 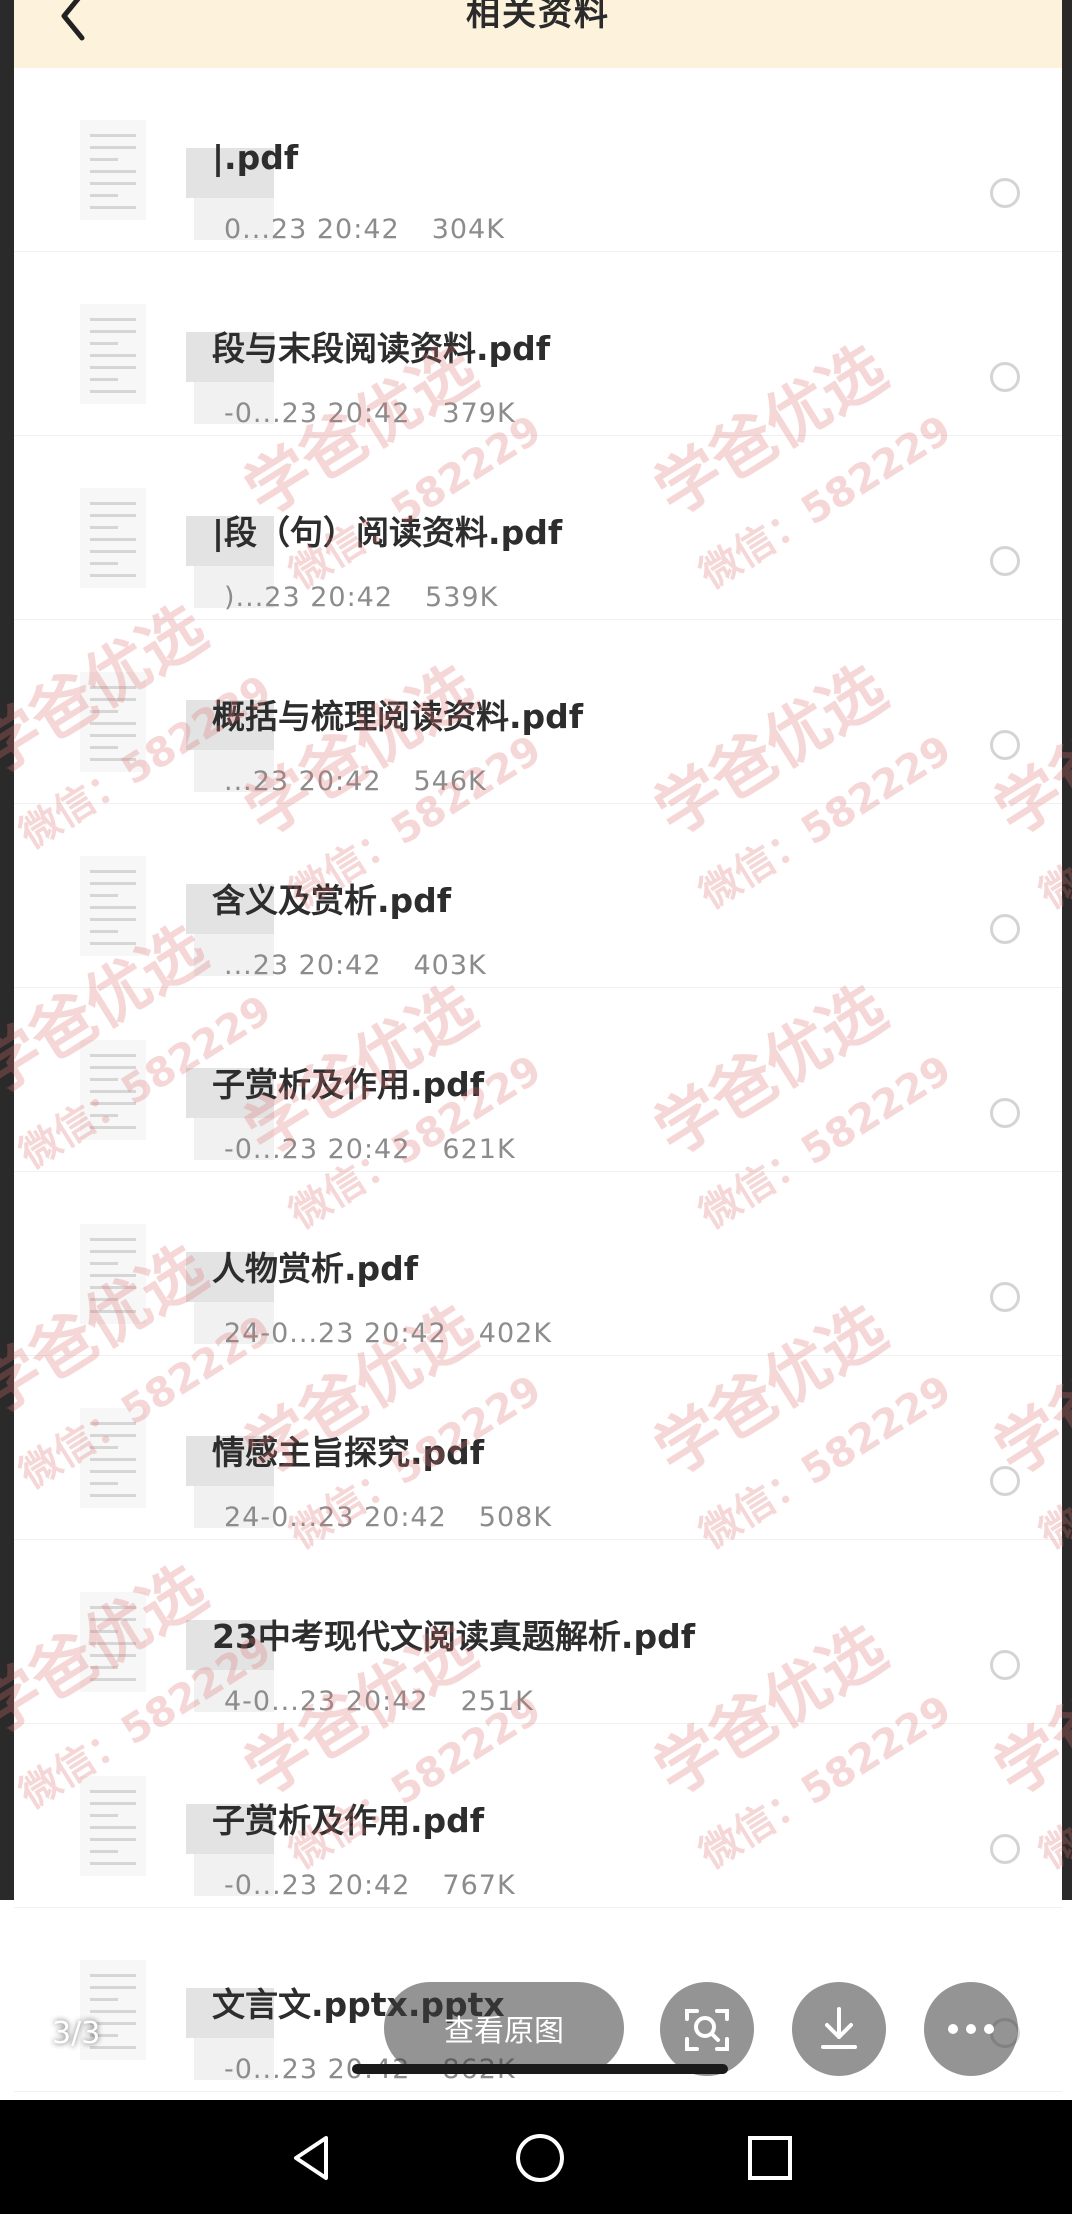 I want to click on file-row: 子赏析及作用.pdf -0...23 20:42 767K, so click(x=538, y=1816).